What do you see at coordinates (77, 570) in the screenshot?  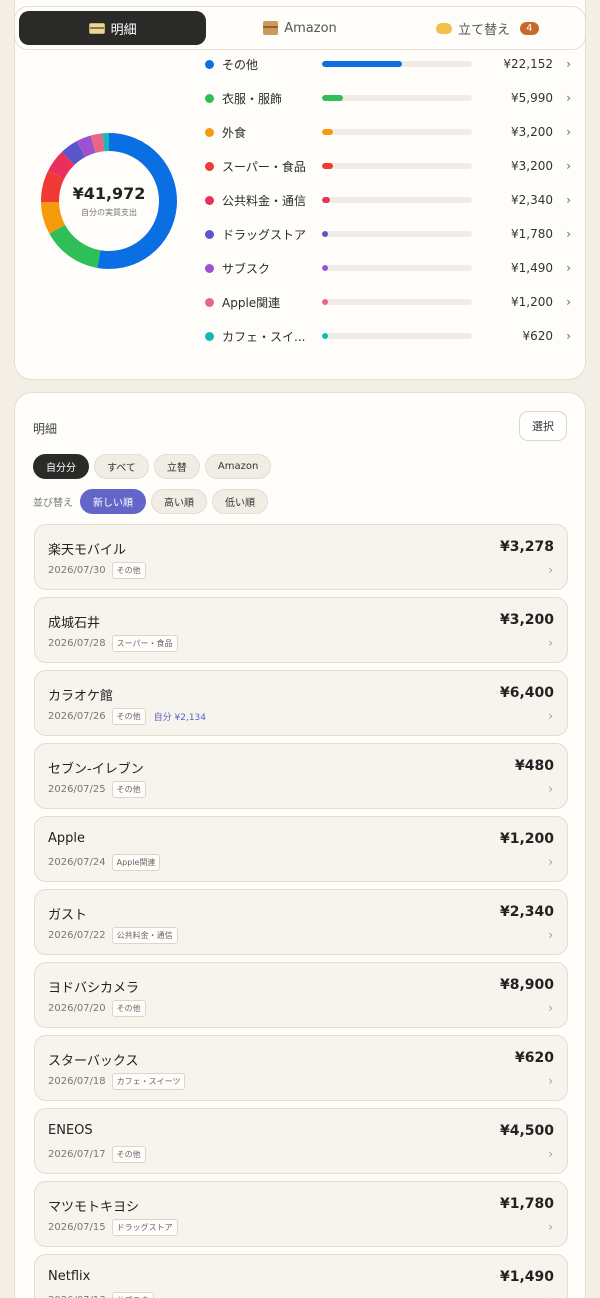 I see `transaction-date: 2026/07/30` at bounding box center [77, 570].